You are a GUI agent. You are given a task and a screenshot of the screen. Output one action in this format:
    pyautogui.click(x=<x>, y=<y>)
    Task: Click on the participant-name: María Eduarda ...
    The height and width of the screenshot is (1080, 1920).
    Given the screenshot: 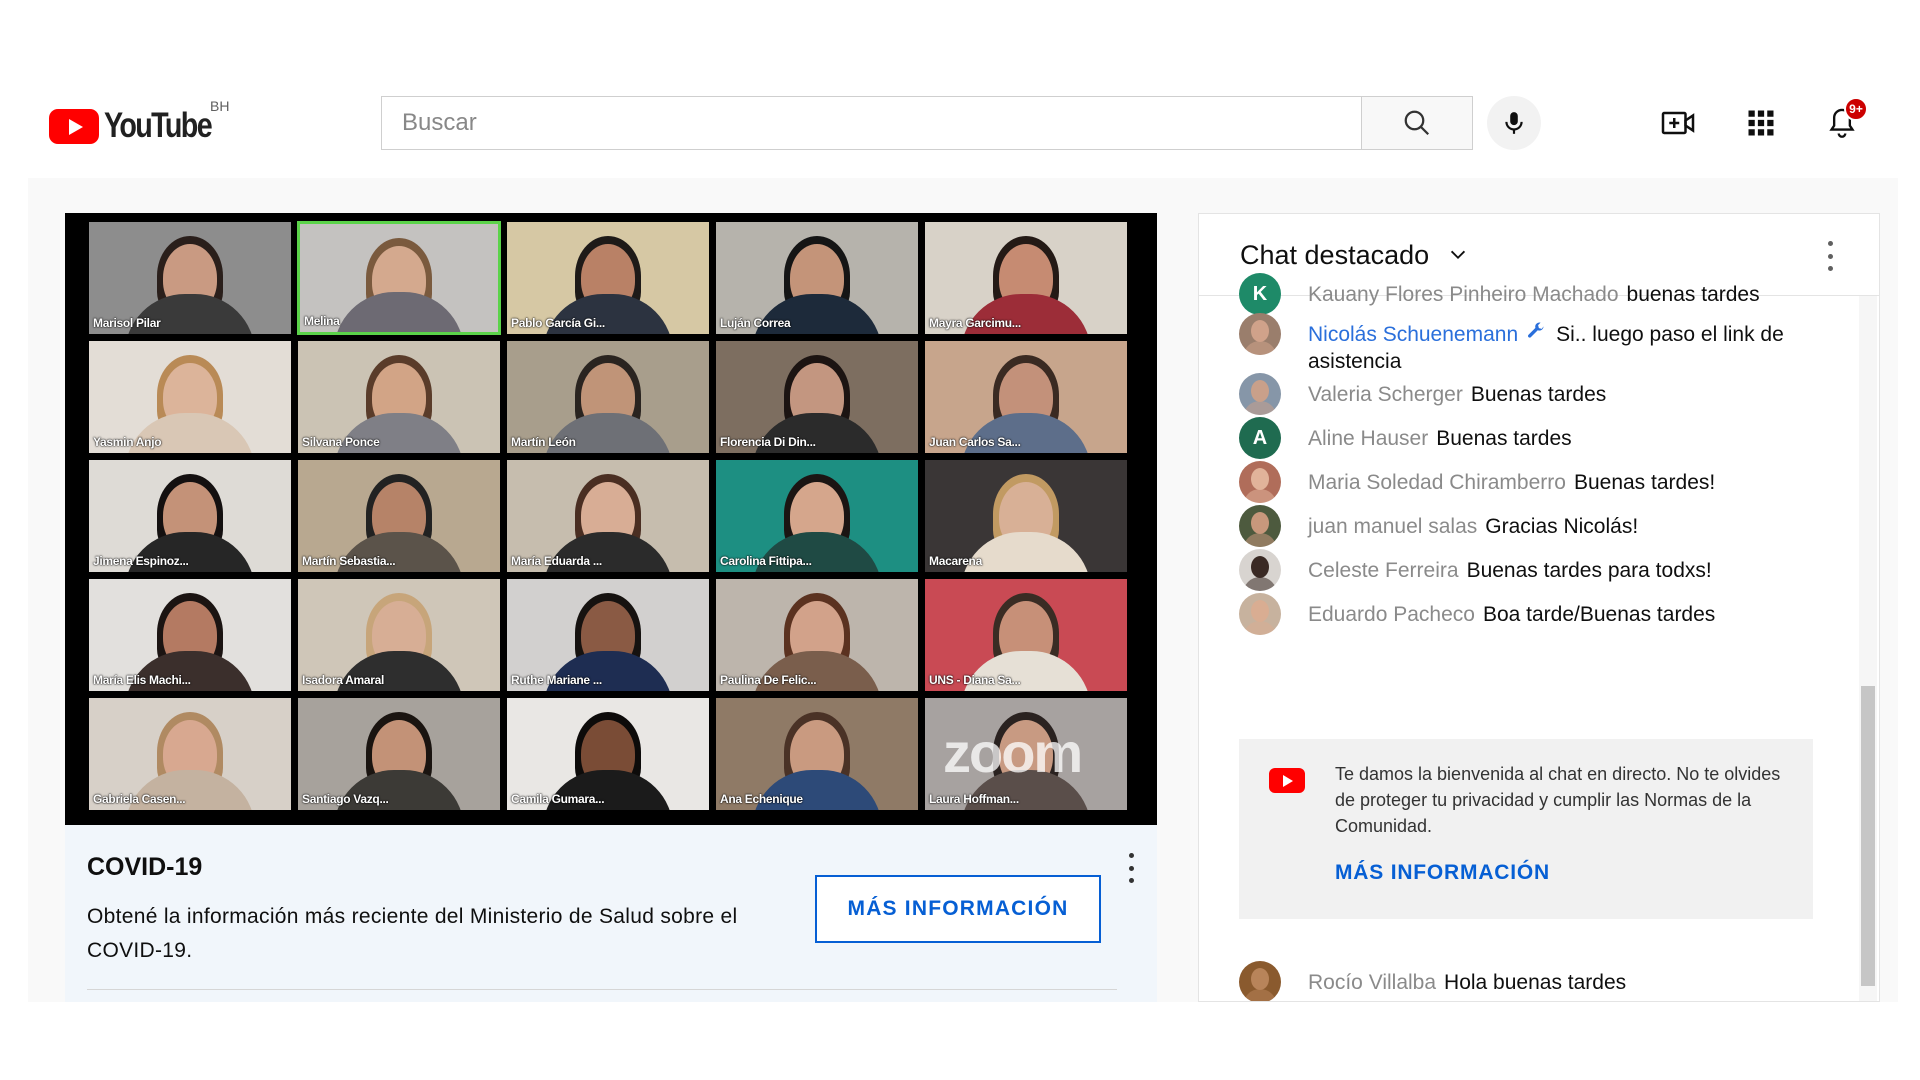 What is the action you would take?
    pyautogui.click(x=556, y=561)
    